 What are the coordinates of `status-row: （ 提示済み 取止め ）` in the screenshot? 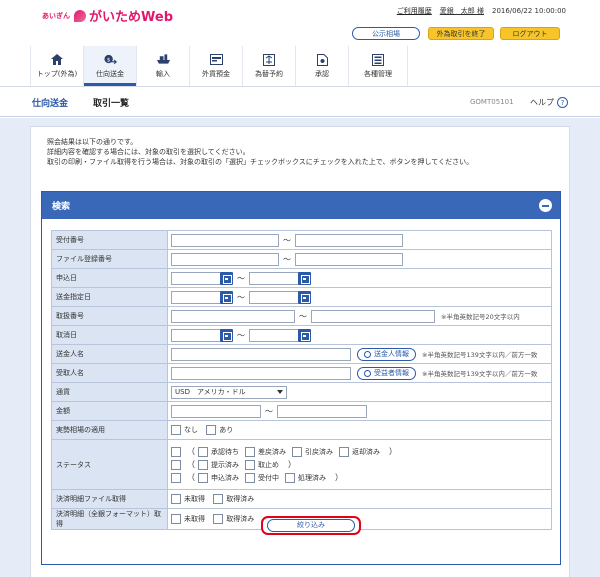 It's located at (361, 464).